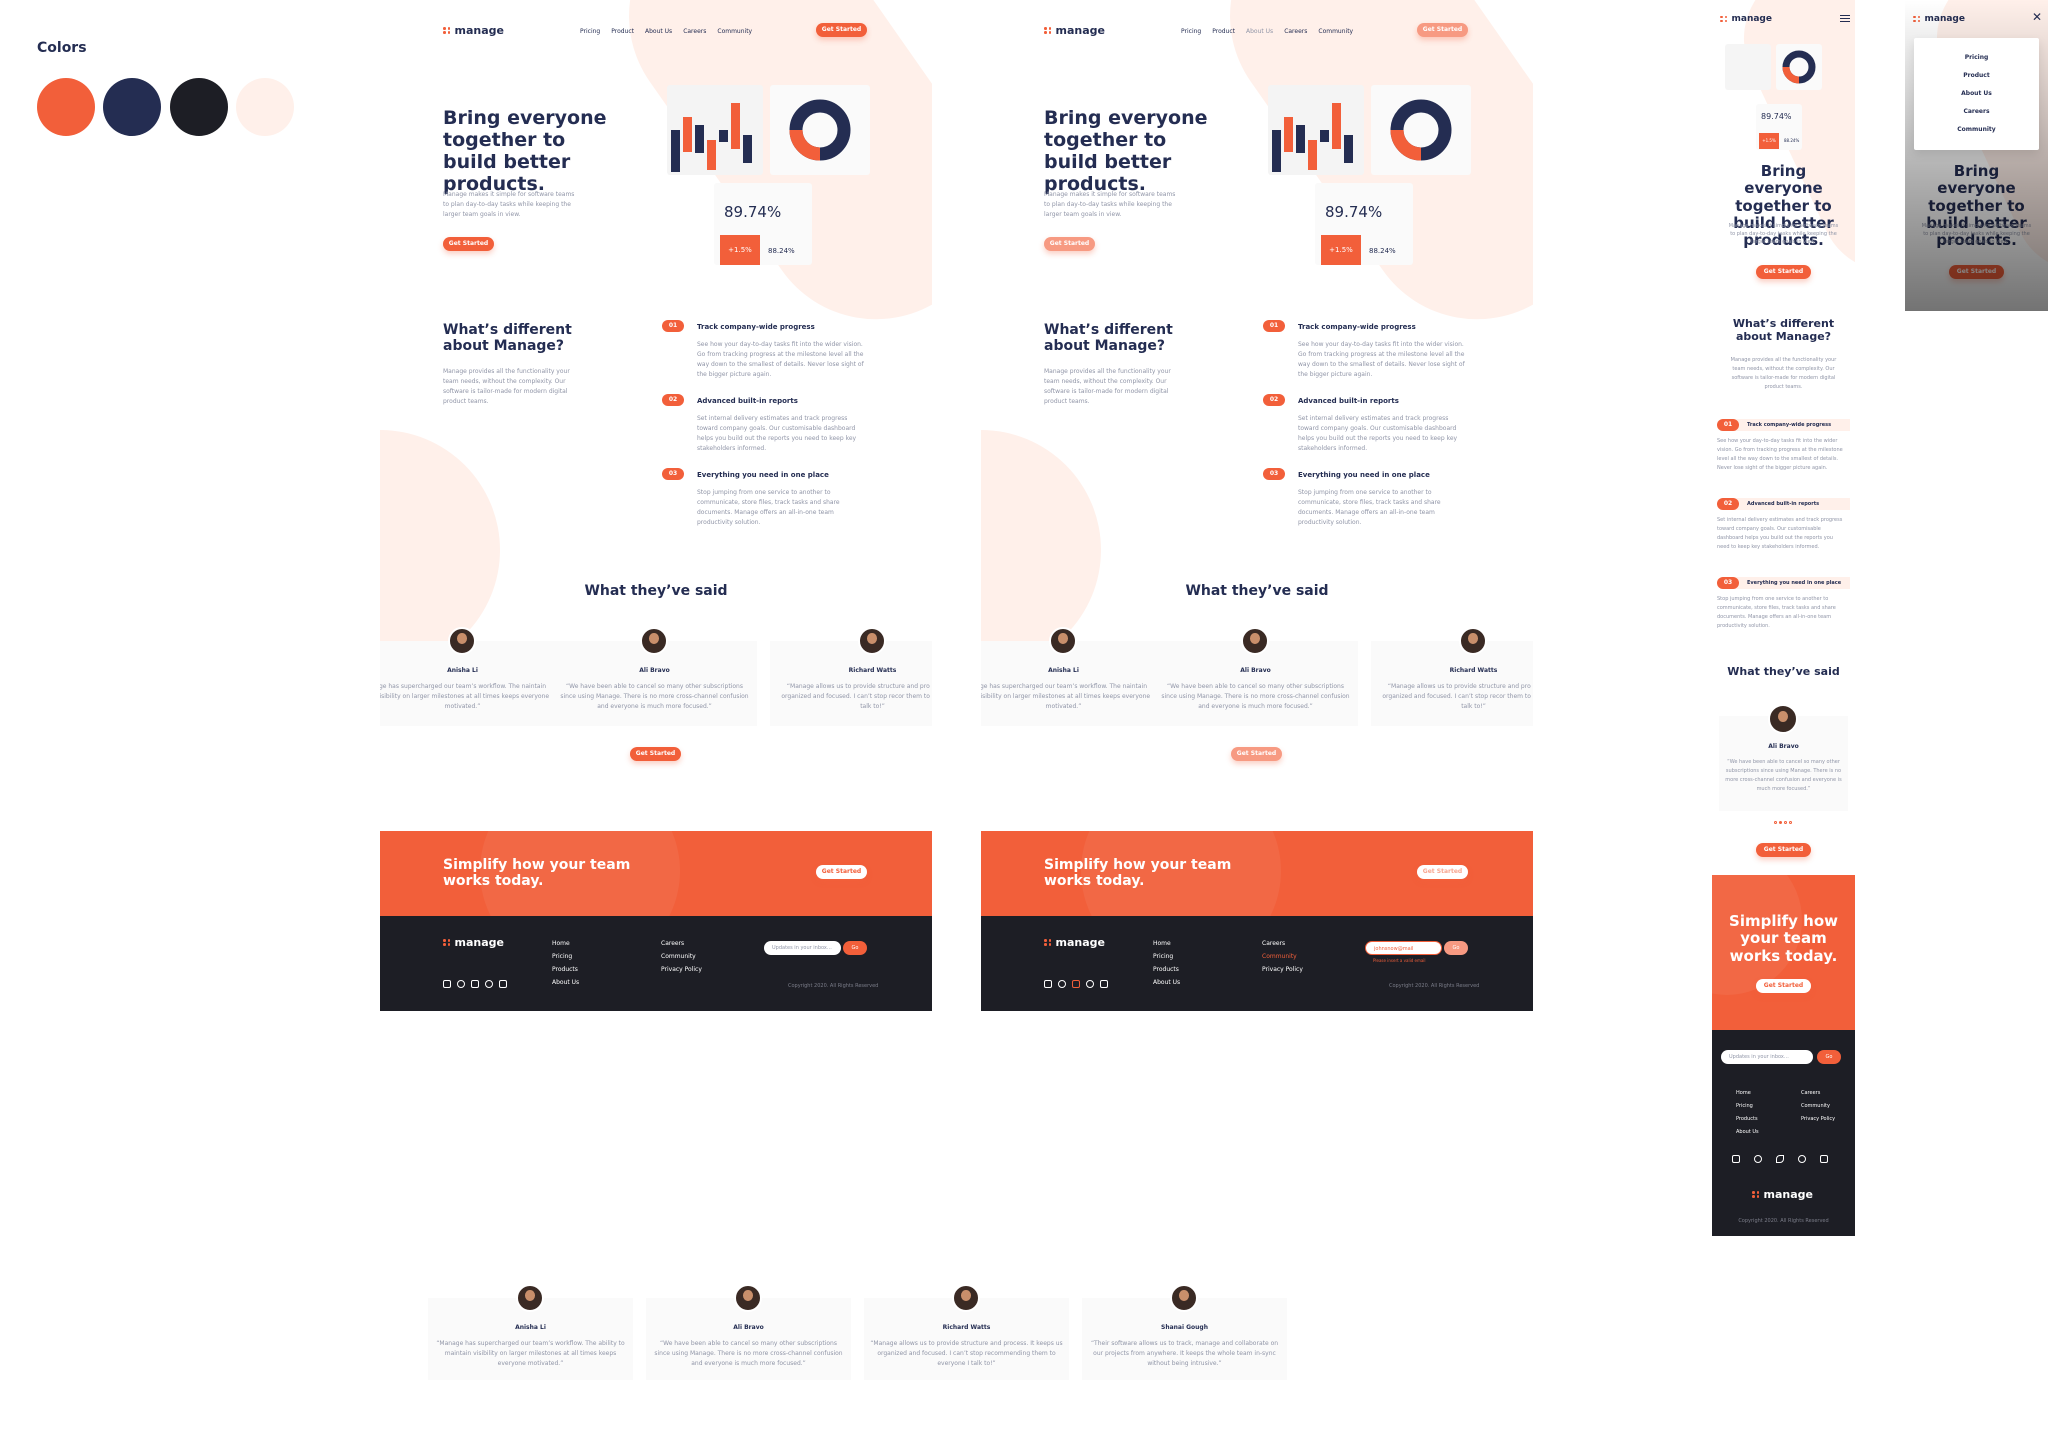 The width and height of the screenshot is (2048, 1433). Describe the element at coordinates (1829, 1057) in the screenshot. I see `mobile-go-button: Go` at that location.